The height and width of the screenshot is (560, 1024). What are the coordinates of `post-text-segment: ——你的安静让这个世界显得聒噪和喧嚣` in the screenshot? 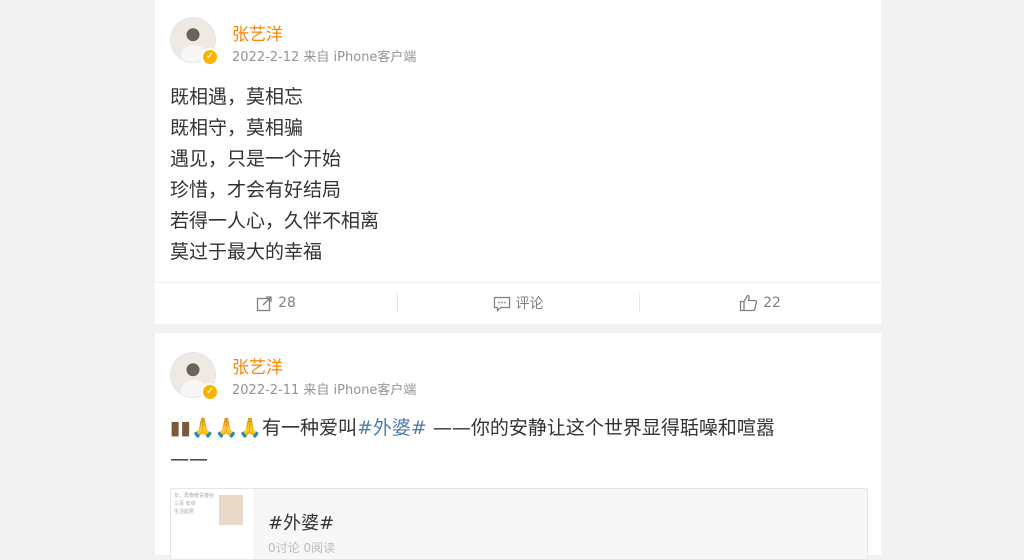 It's located at (600, 428).